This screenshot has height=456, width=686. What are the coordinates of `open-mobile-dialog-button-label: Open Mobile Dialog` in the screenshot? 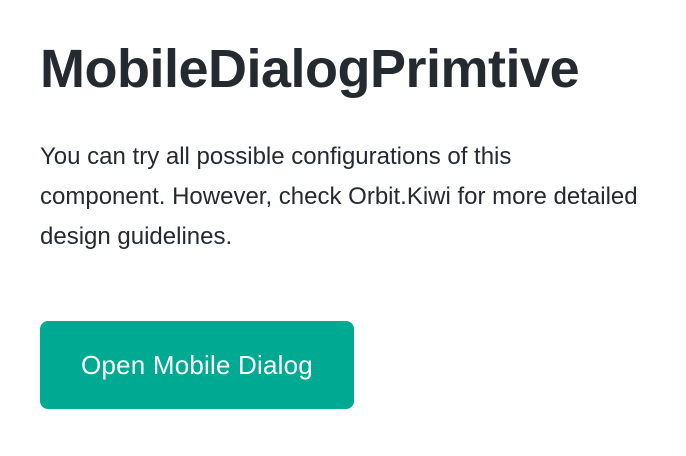 It's located at (197, 364).